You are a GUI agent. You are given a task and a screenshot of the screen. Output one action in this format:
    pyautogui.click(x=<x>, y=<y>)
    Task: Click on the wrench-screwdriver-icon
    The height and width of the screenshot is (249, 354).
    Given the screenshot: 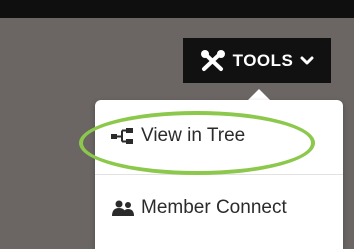 What is the action you would take?
    pyautogui.click(x=213, y=60)
    